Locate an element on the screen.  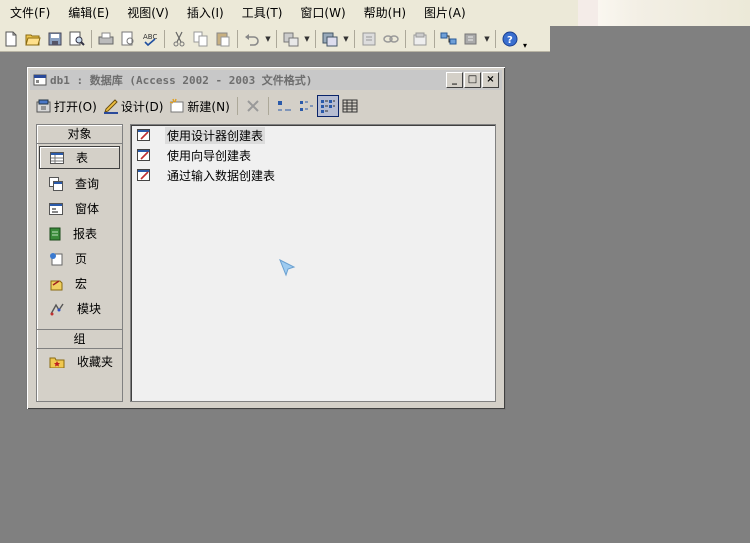
script-icon is located at coordinates (391, 39).